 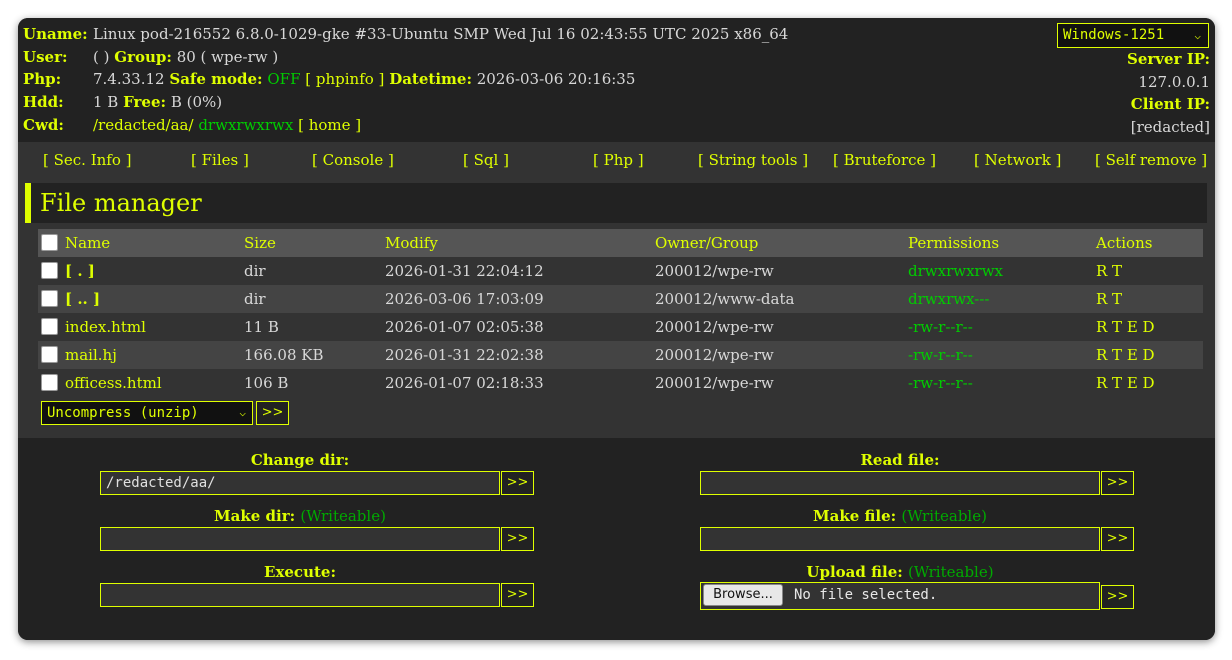 I want to click on cwd-perms: drwxrwxrwx, so click(x=246, y=125).